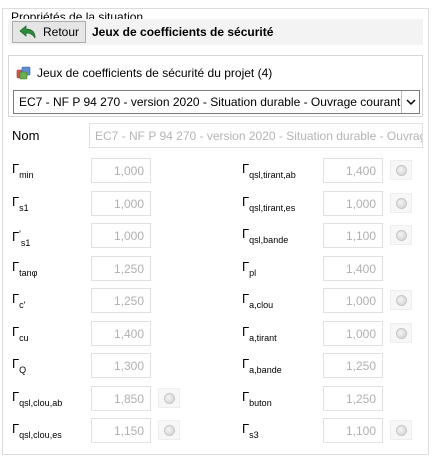  What do you see at coordinates (272, 208) in the screenshot?
I see `coefficient-subscript: qsl,tirant,es` at bounding box center [272, 208].